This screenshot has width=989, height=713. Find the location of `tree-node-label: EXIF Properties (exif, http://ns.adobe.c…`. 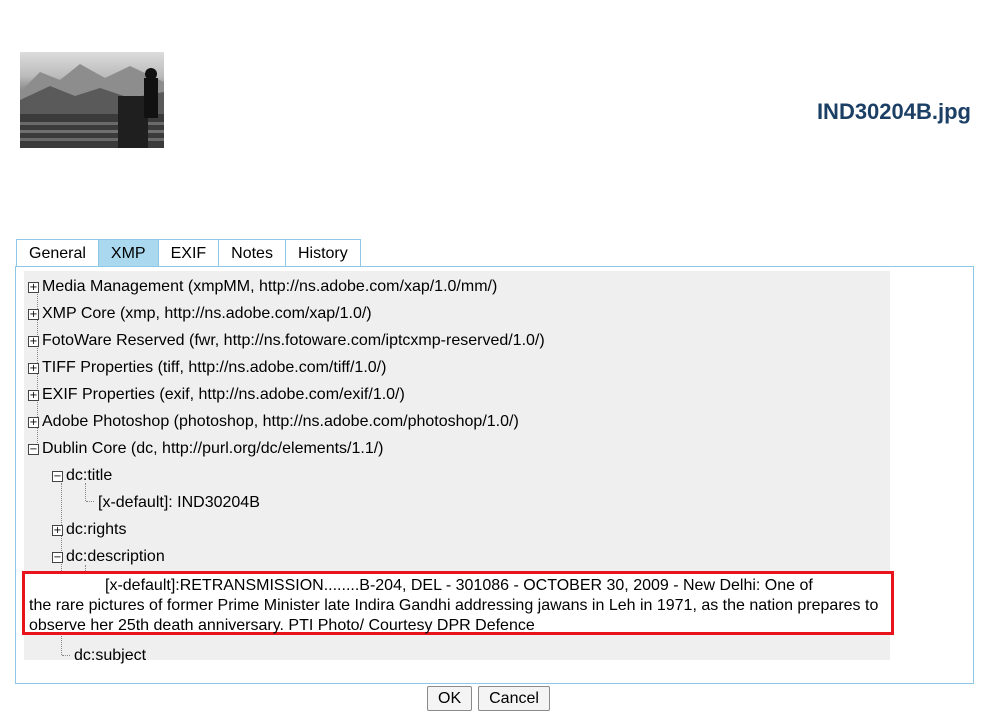

tree-node-label: EXIF Properties (exif, http://ns.adobe.c… is located at coordinates (223, 394).